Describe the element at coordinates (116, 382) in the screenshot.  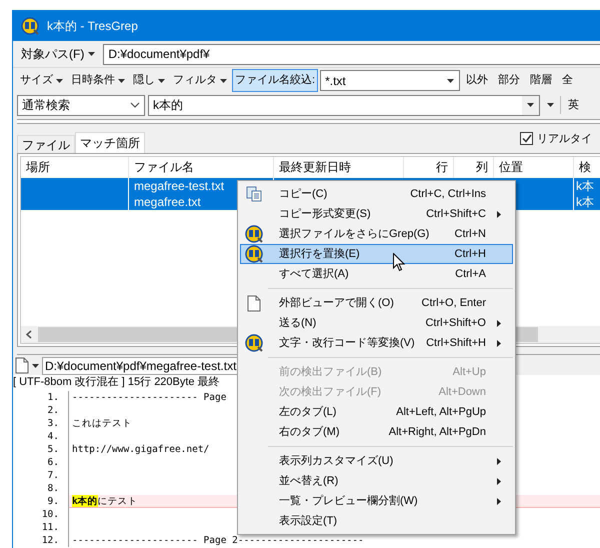
I see `file-status-text: [ UTF-8bom 改行混在 ] 15行 220Byte 最終` at that location.